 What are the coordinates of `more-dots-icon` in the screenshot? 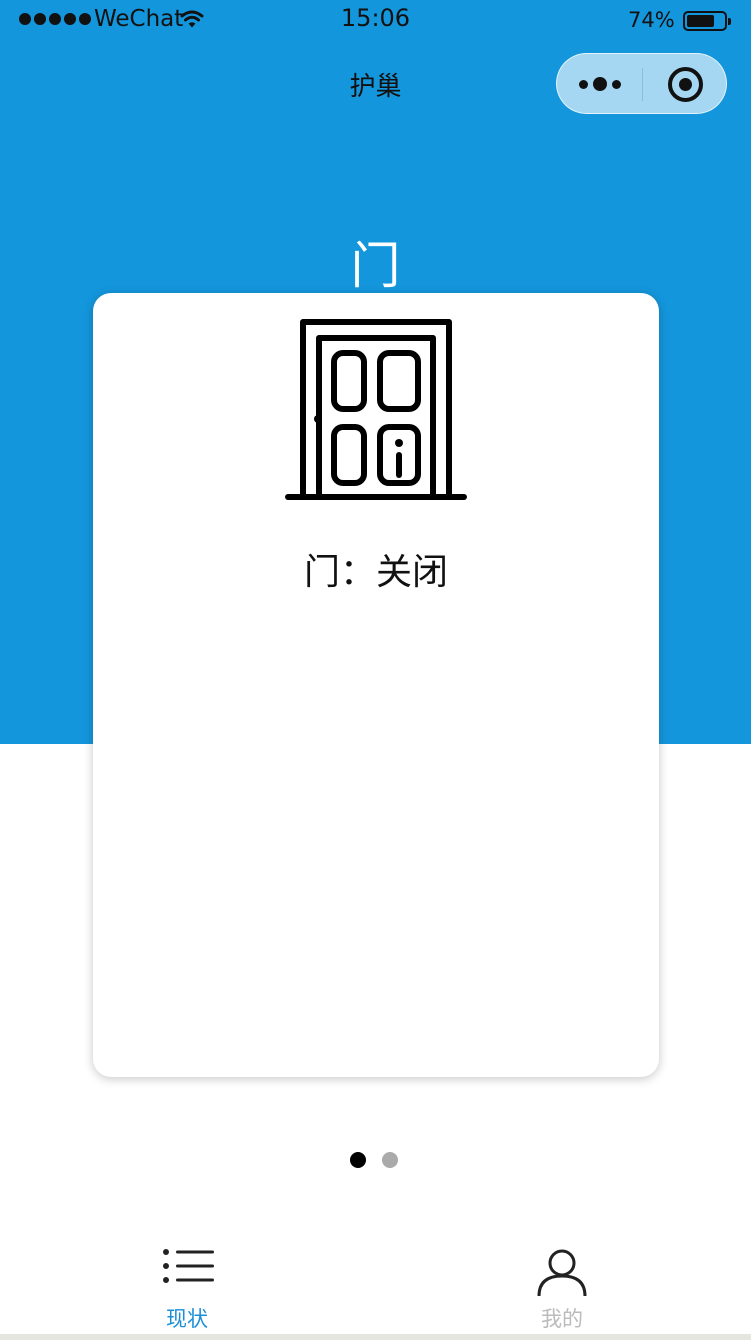 It's located at (600, 84).